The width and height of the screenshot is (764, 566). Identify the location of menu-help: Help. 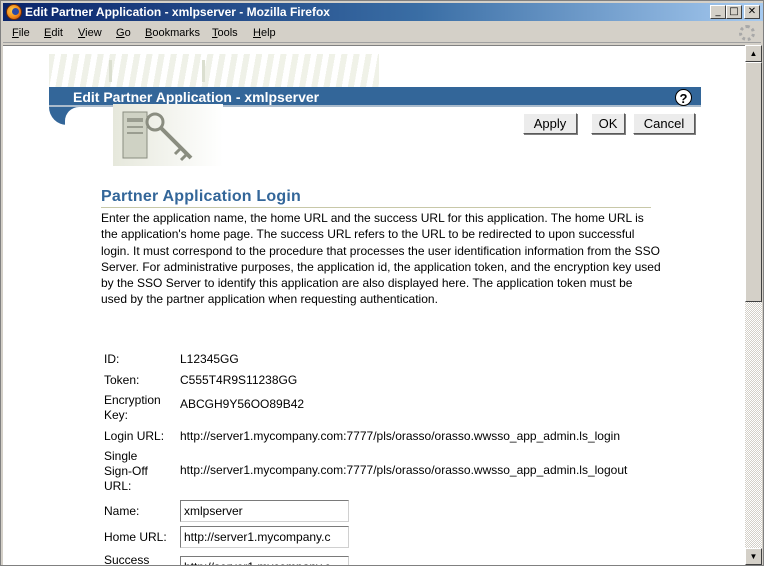
(264, 33).